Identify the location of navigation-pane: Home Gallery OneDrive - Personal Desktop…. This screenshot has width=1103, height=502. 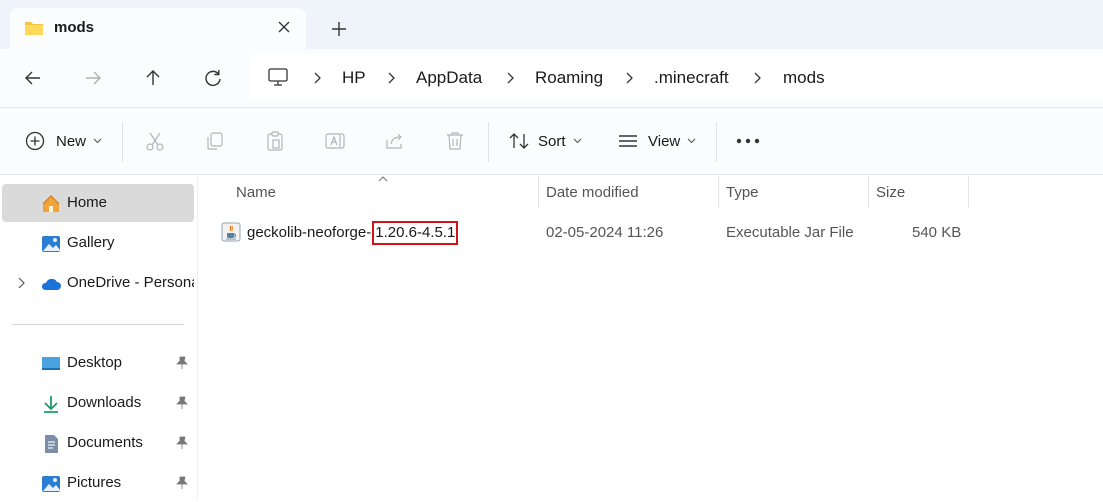
(98, 338).